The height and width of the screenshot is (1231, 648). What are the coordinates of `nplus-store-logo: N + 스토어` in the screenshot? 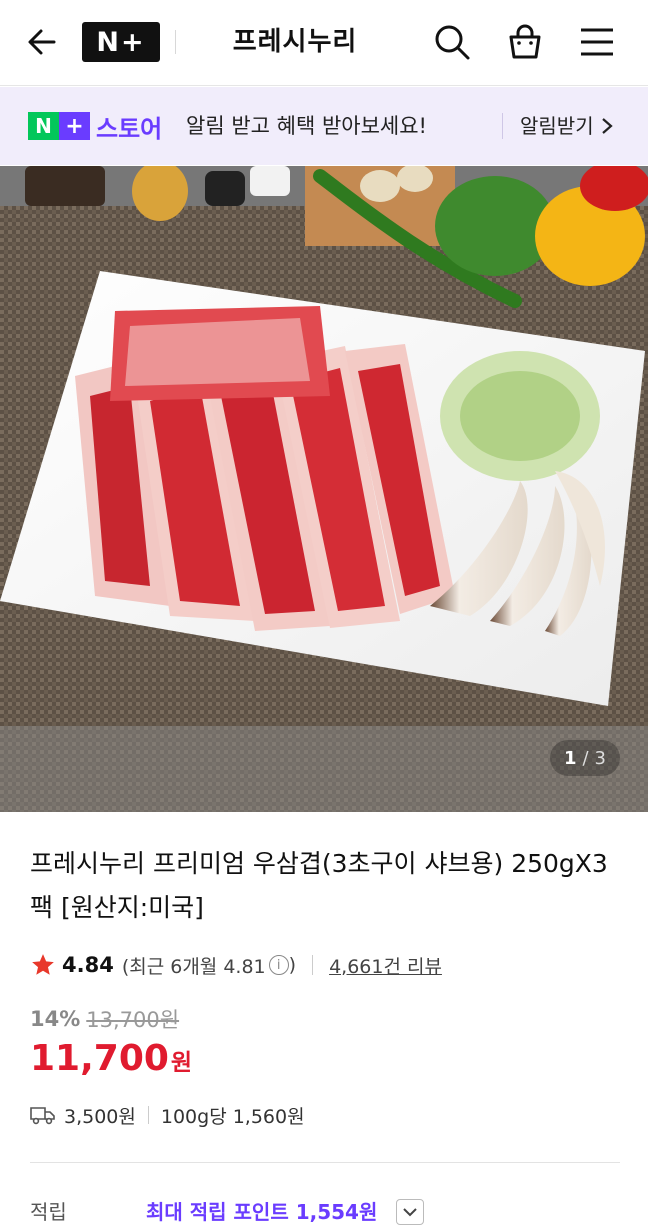 It's located at (95, 127).